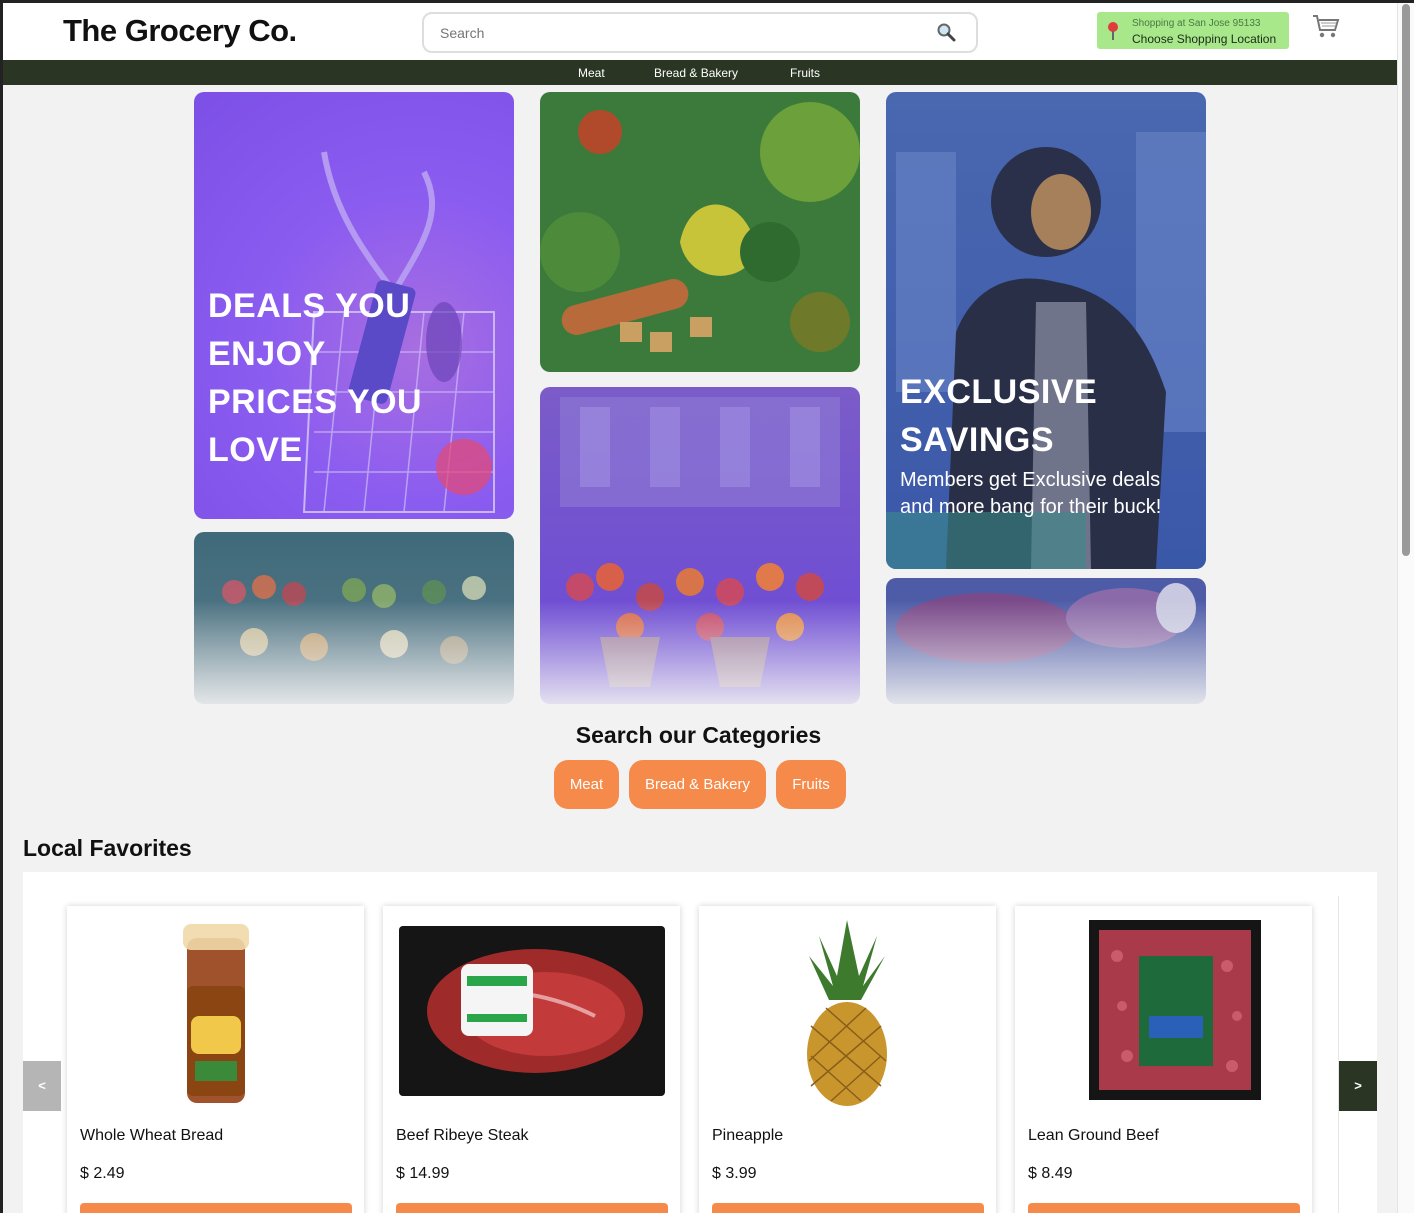 The height and width of the screenshot is (1213, 1414). What do you see at coordinates (1031, 507) in the screenshot?
I see `exclusive-sub-line-2: and more bang for their buck!` at bounding box center [1031, 507].